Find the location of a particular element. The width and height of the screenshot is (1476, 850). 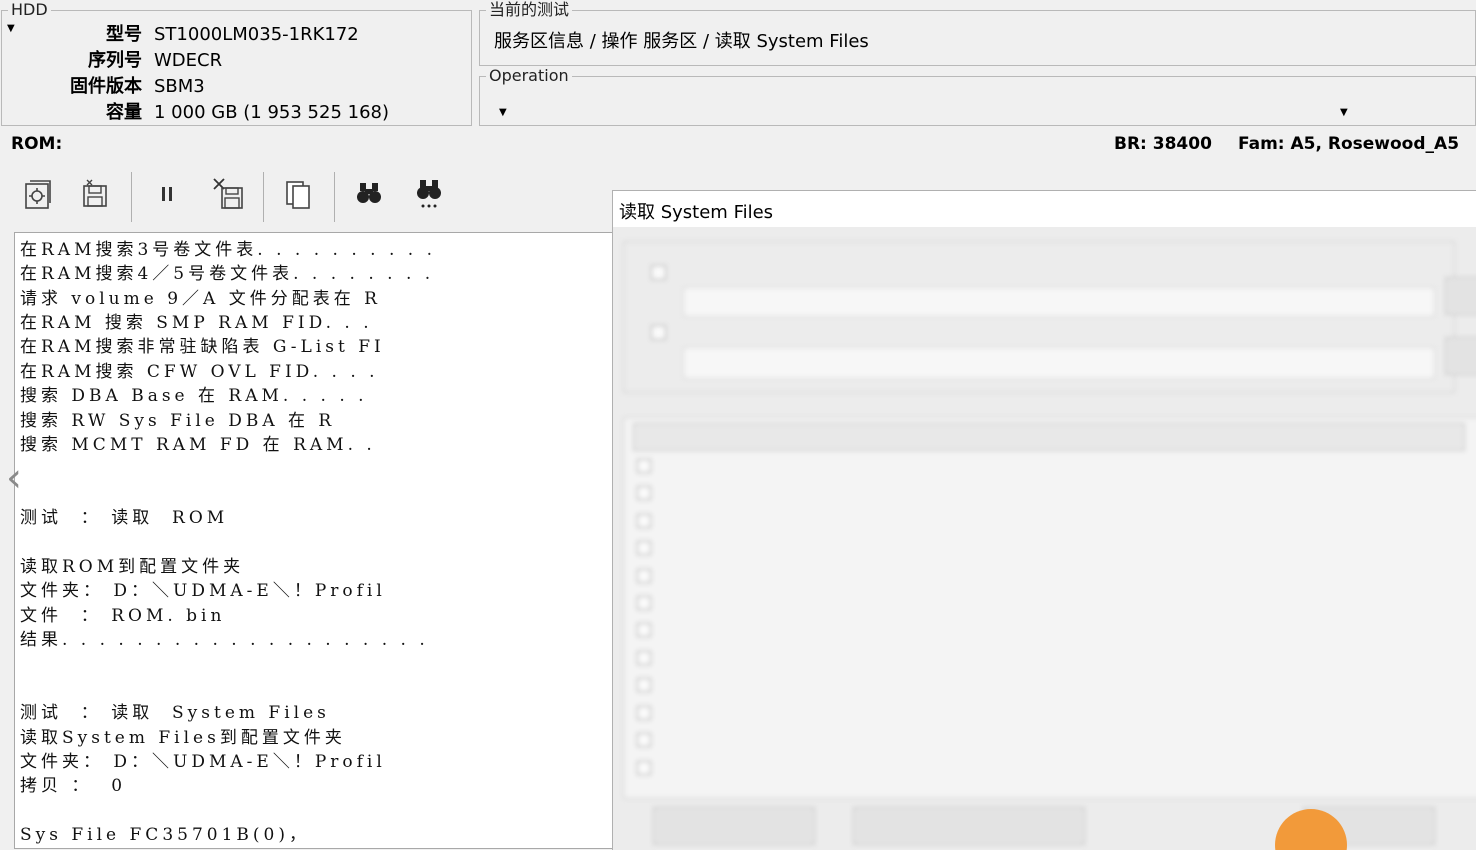

model-value: ST1000LM035-1RK172 is located at coordinates (256, 34).